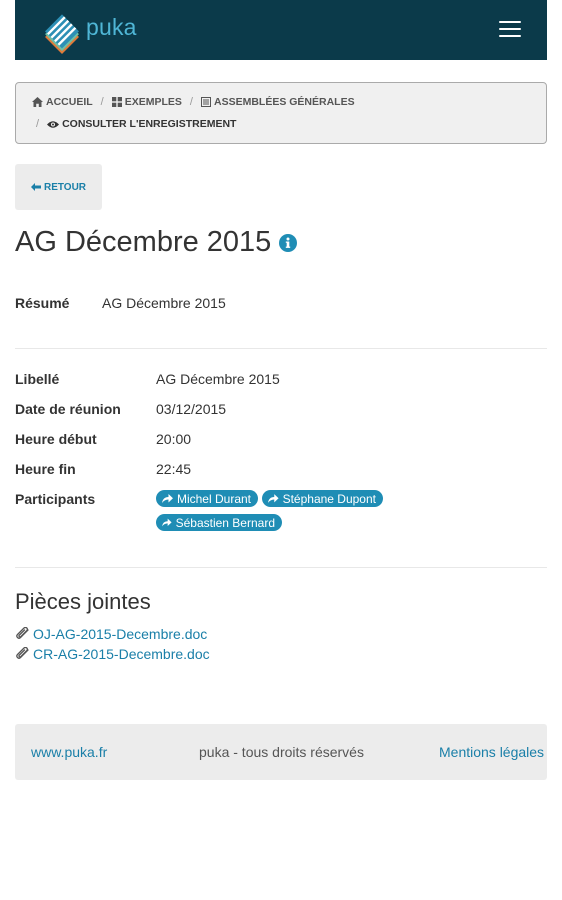 Image resolution: width=562 pixels, height=900 pixels. I want to click on breadcrumb-label: ASSEMBLÉES GÉNÉRALES, so click(284, 102).